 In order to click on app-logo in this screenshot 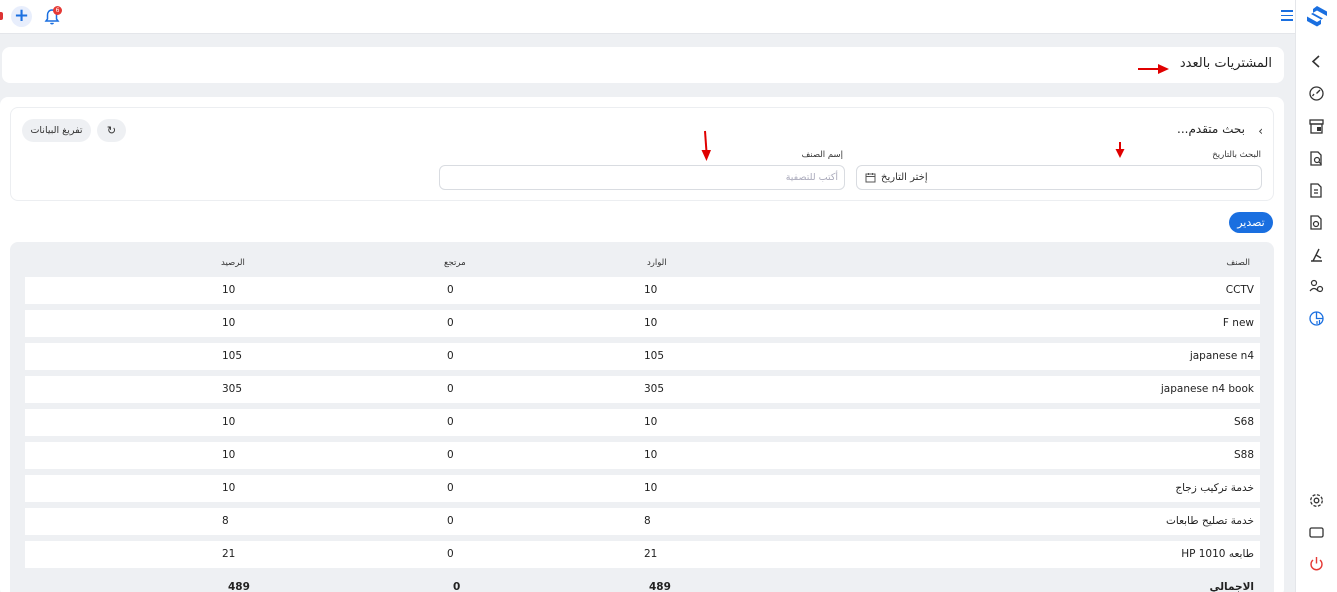, I will do `click(1317, 17)`.